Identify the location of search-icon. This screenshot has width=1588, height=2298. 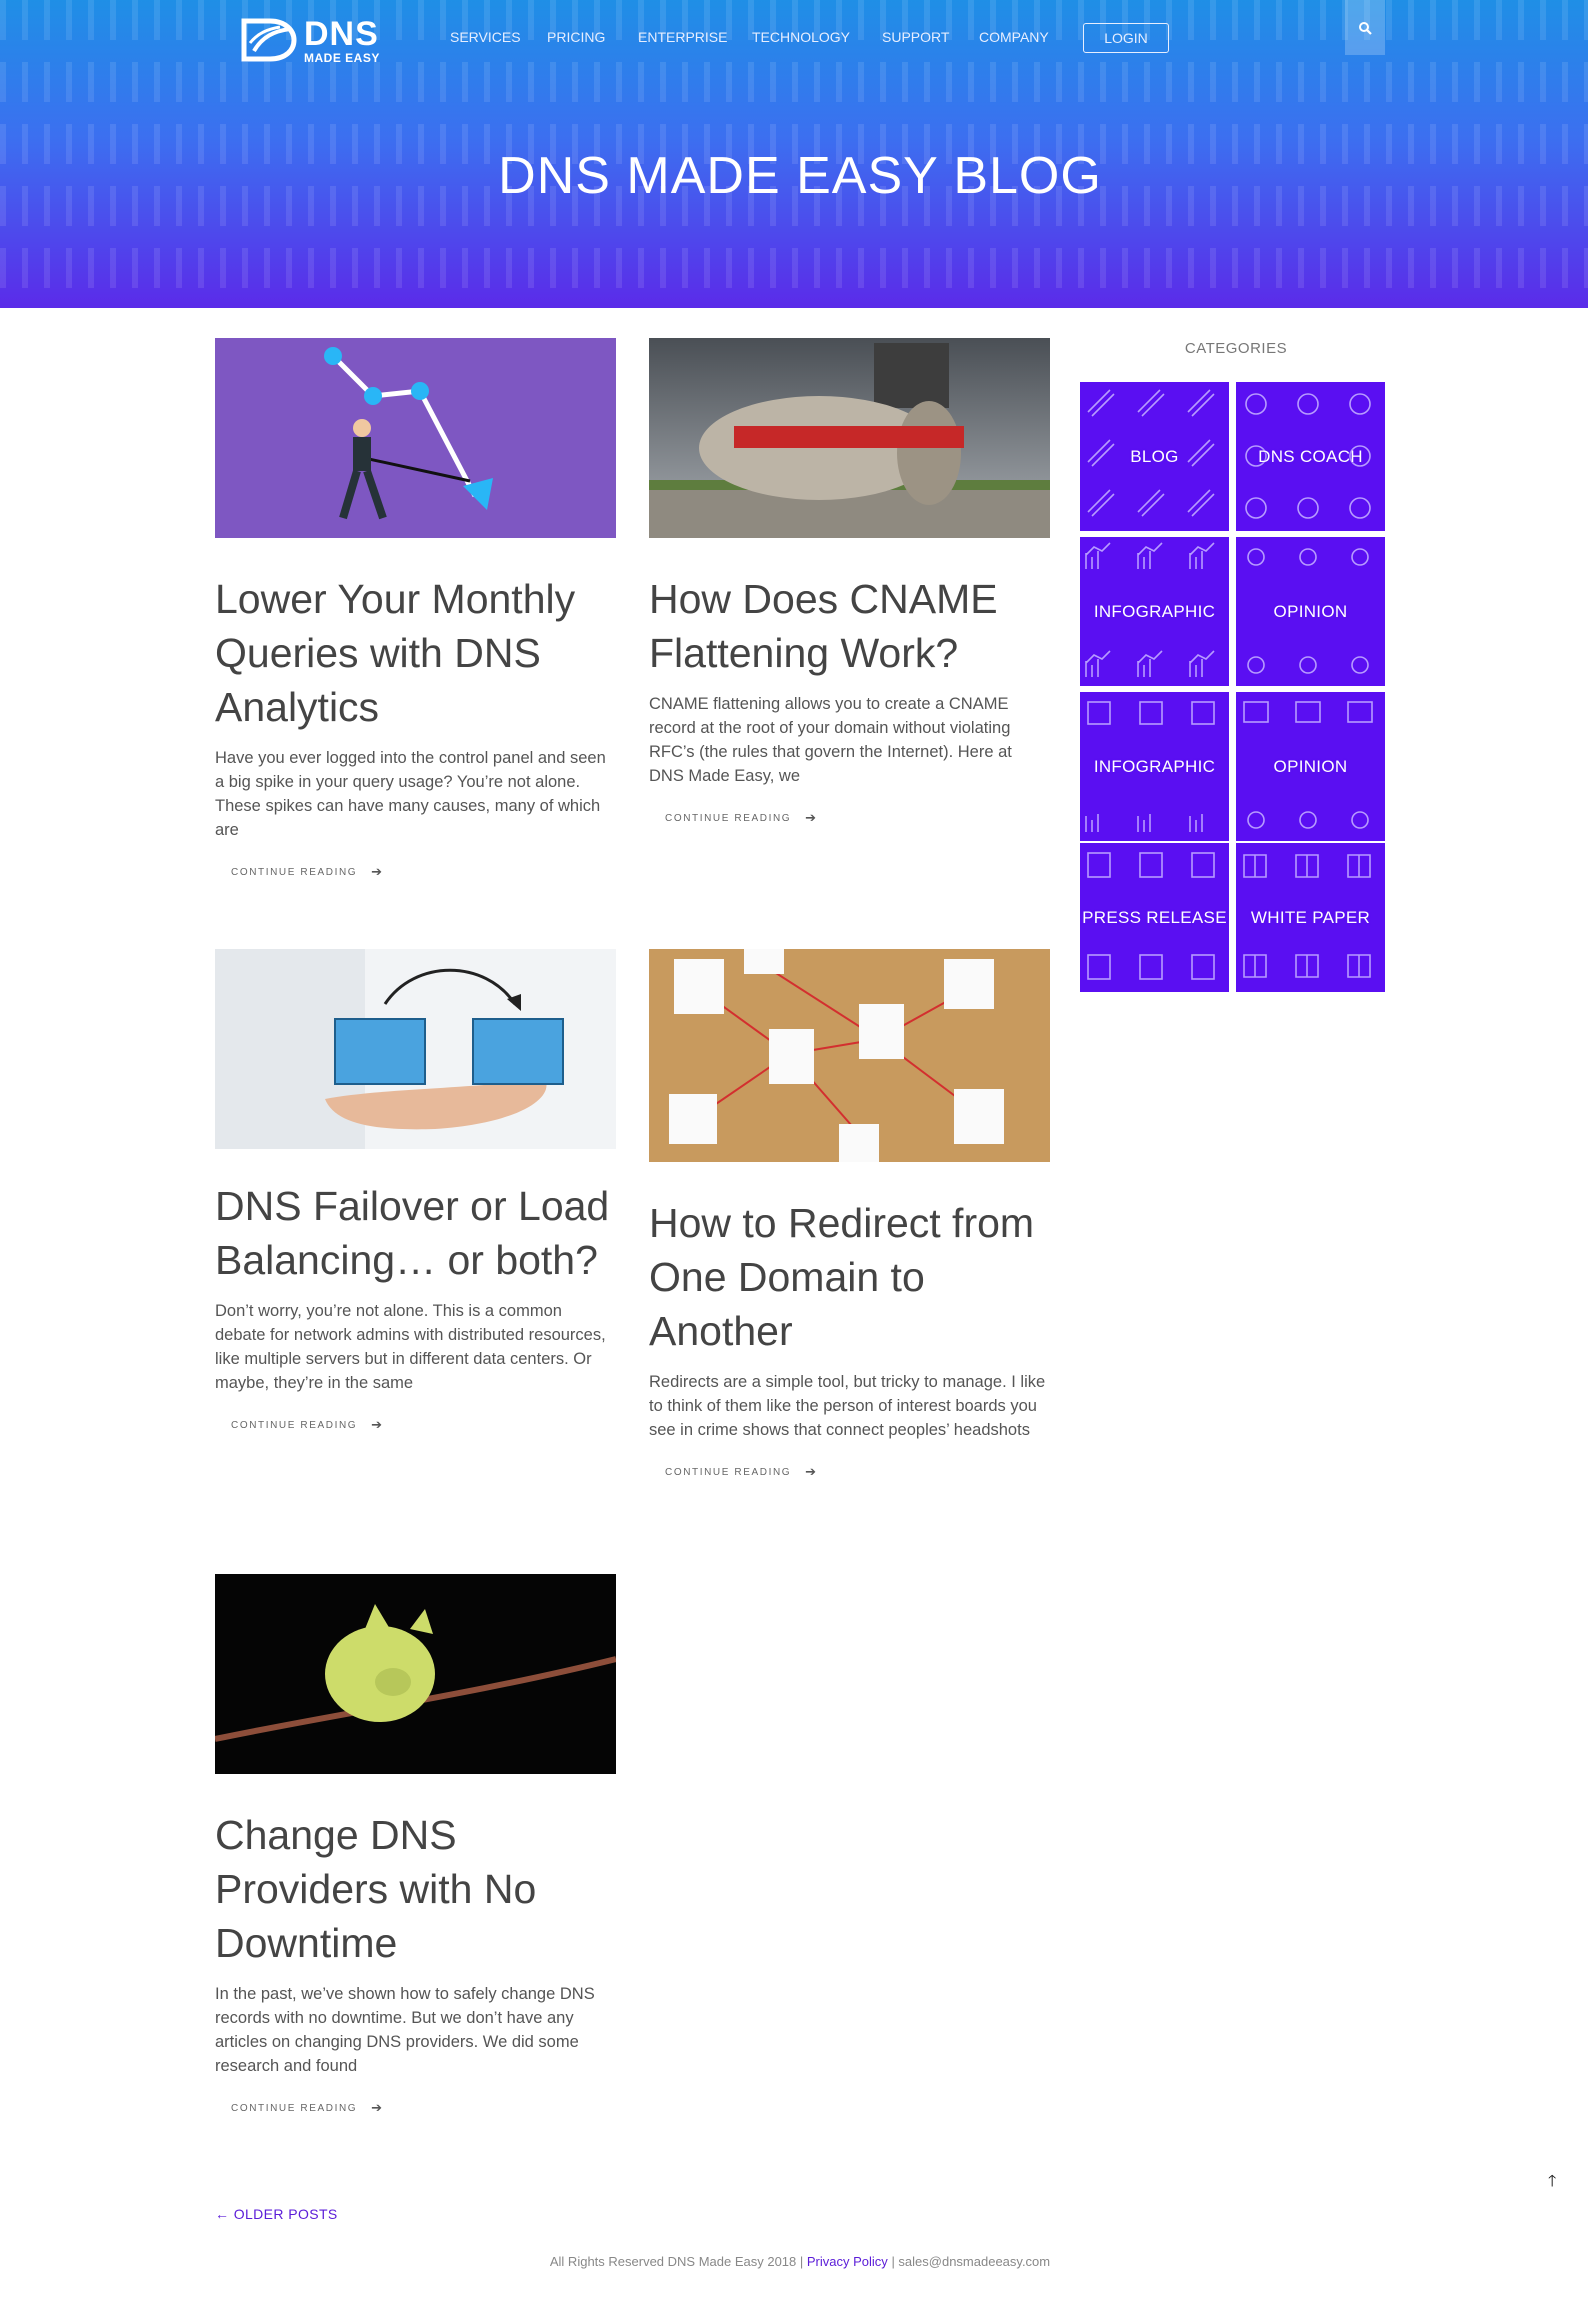
(1365, 28).